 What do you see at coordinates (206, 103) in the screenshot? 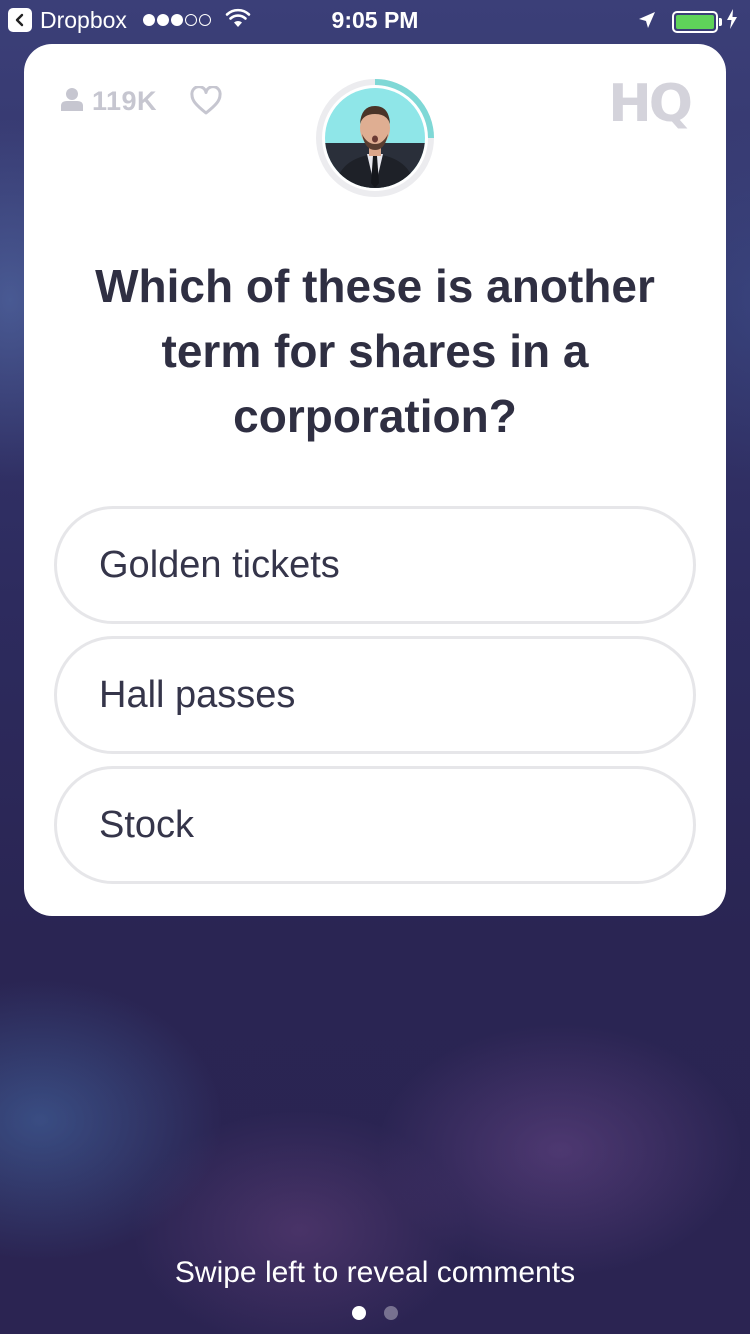
I see `heart-icon` at bounding box center [206, 103].